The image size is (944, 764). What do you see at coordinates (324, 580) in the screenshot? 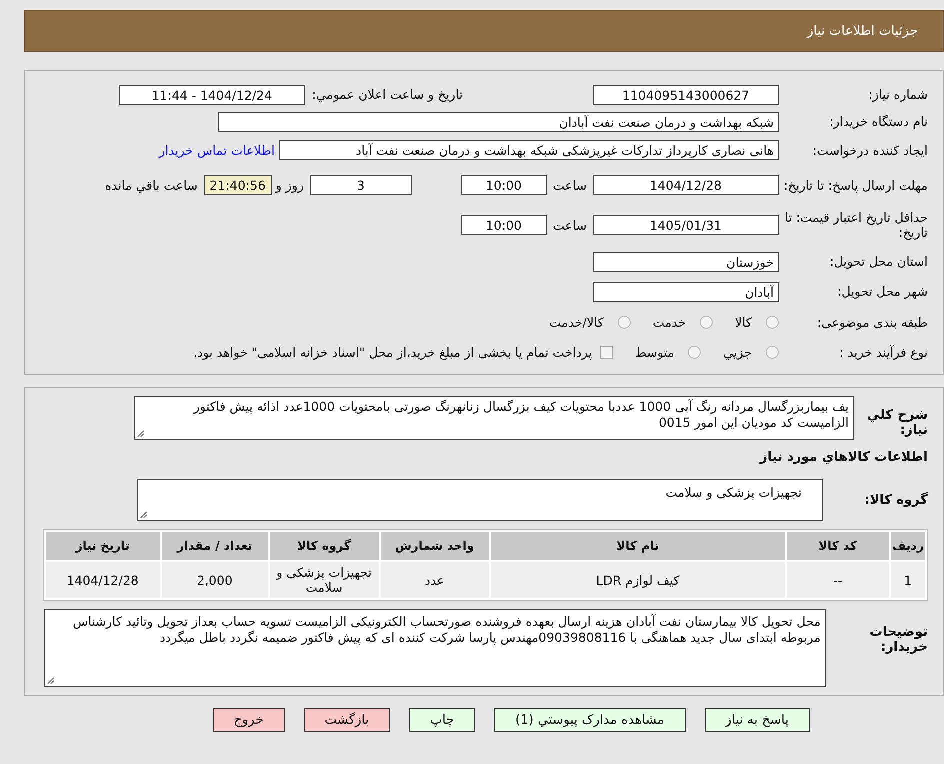
I see `table-cell: تجهیزات پزشکی و سلامت` at bounding box center [324, 580].